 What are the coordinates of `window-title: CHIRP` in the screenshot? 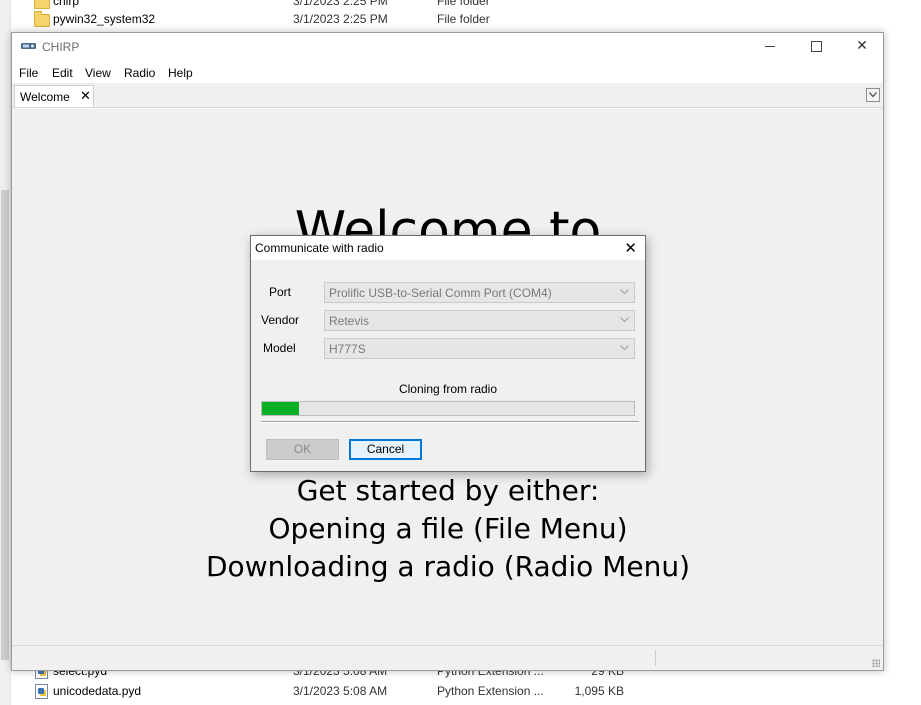 It's located at (61, 47).